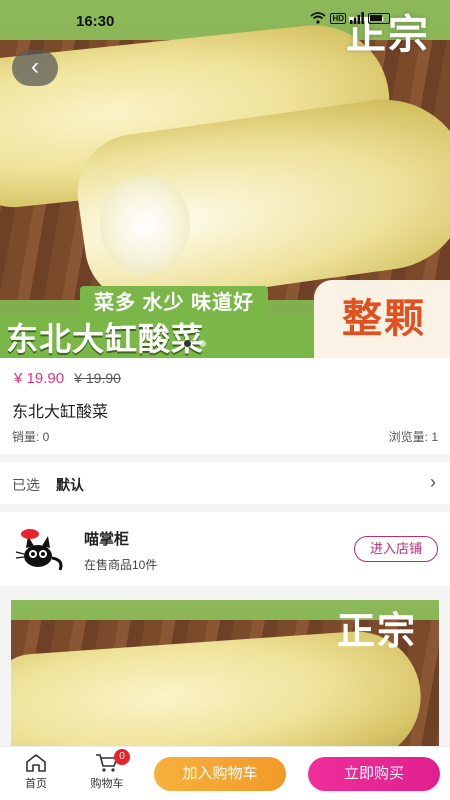  Describe the element at coordinates (396, 549) in the screenshot. I see `enter-shop-button: 进入店铺` at that location.